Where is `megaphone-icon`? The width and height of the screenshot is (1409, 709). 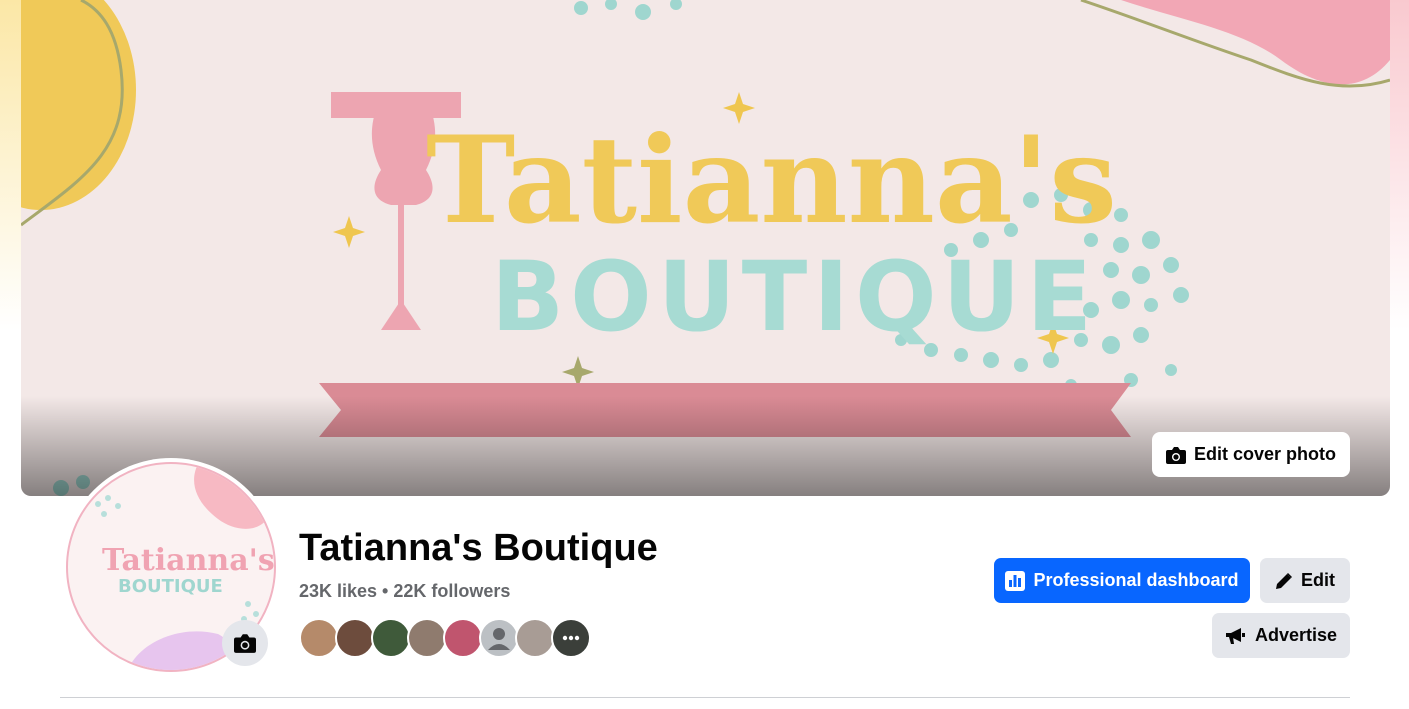
megaphone-icon is located at coordinates (1235, 635).